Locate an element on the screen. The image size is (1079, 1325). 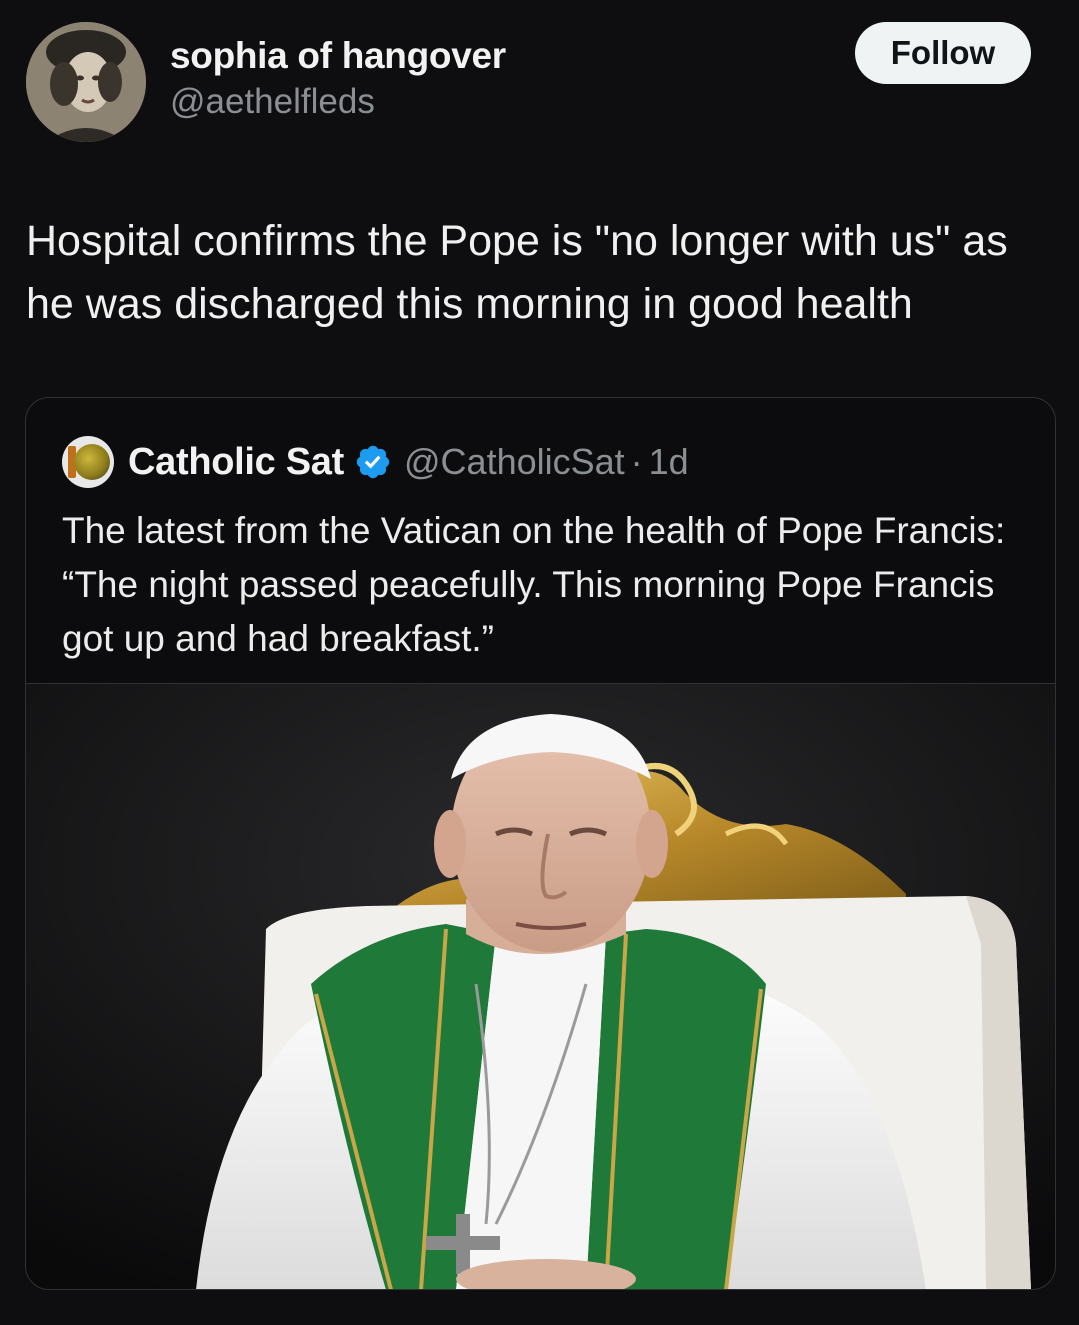
quoted-tweet-header: Catholic Sat @CatholicSat · 1d is located at coordinates (375, 462).